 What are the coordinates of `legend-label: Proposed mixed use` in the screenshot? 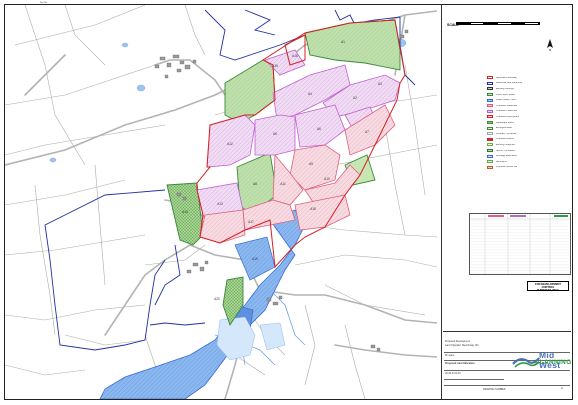 It's located at (506, 111).